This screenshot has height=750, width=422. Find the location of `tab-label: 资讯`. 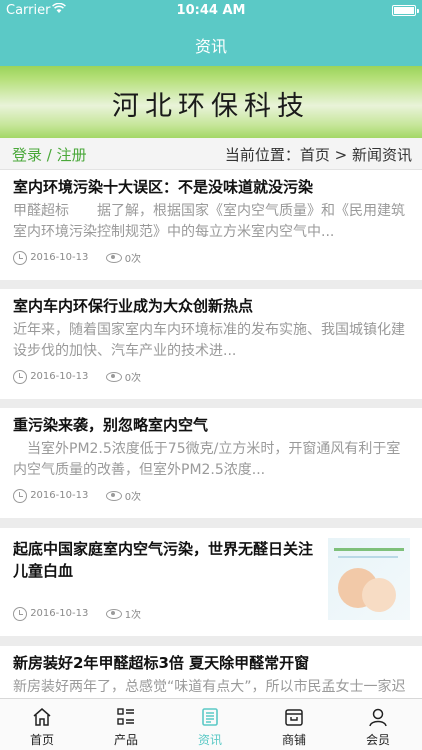

tab-label: 资讯 is located at coordinates (209, 740).